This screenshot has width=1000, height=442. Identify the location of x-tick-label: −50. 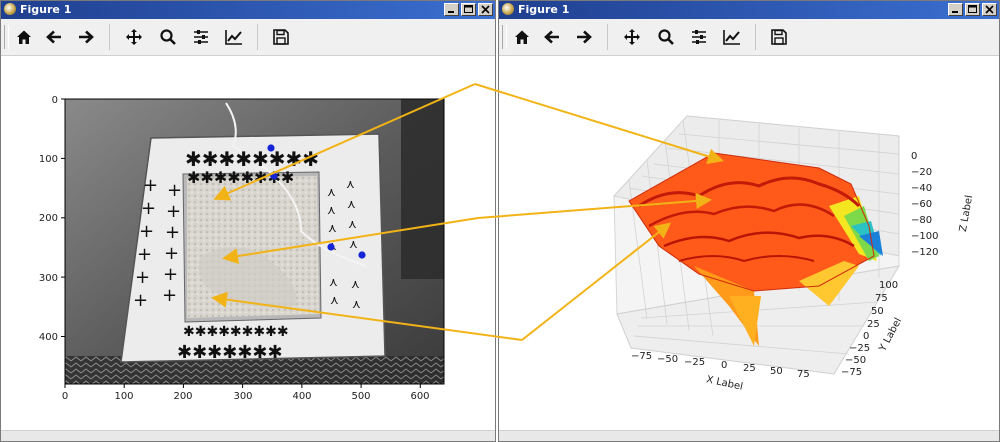
(667, 359).